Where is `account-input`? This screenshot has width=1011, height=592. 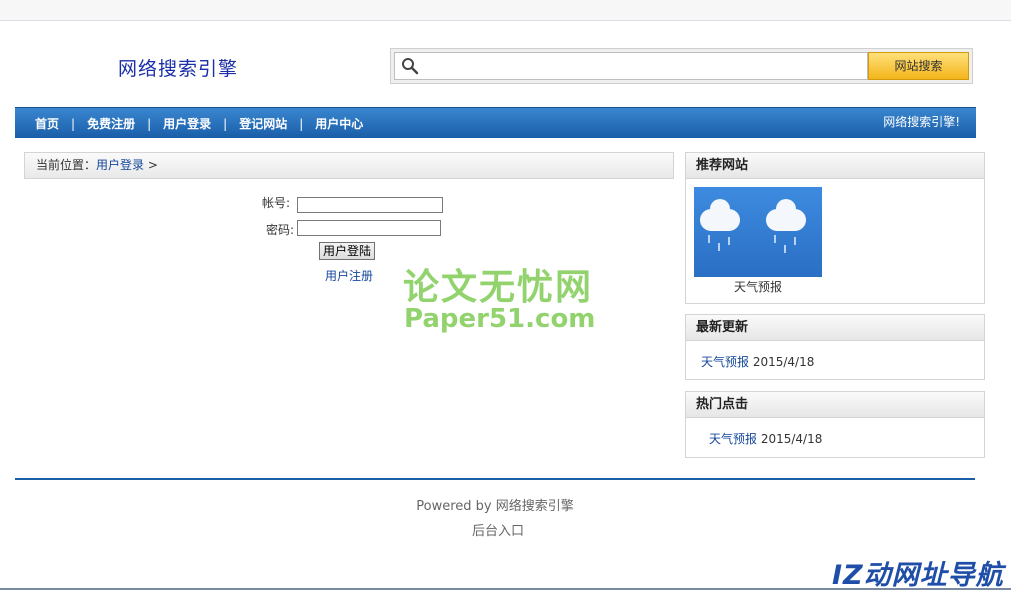 account-input is located at coordinates (370, 205).